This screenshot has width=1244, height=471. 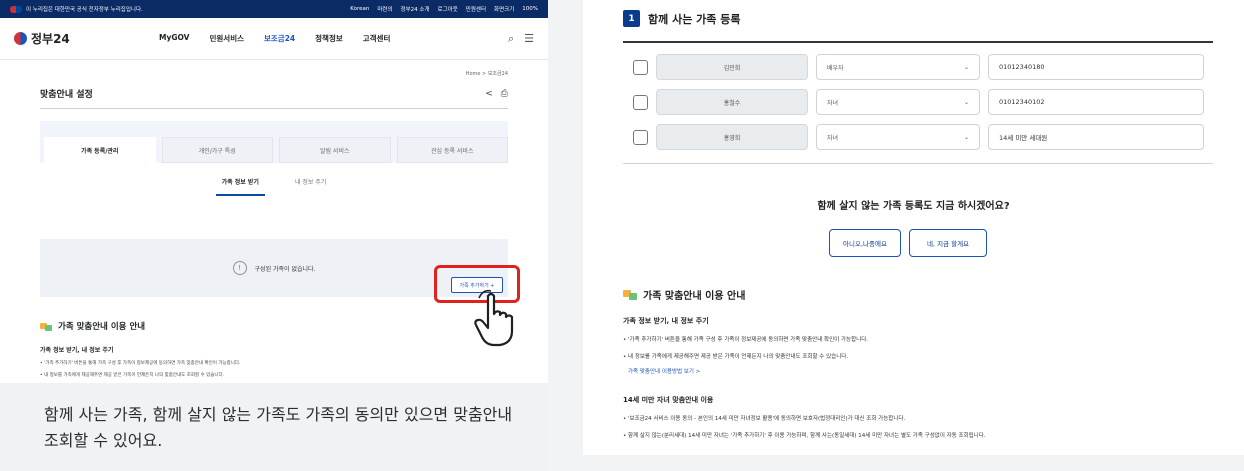 What do you see at coordinates (476, 9) in the screenshot?
I see `banner-link: 민원센터` at bounding box center [476, 9].